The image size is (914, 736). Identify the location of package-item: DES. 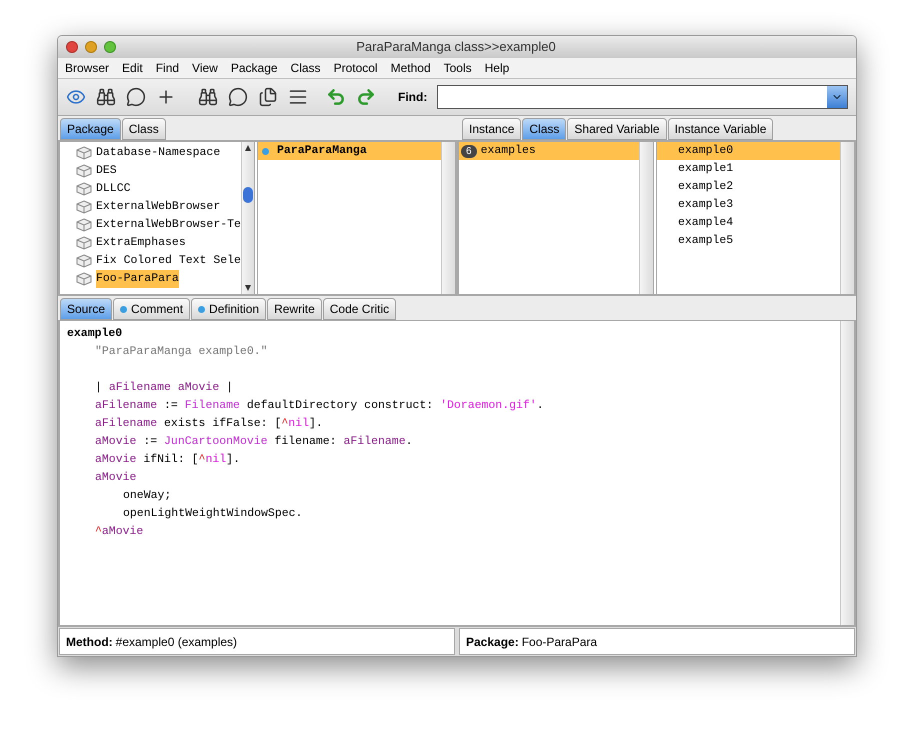
(106, 171).